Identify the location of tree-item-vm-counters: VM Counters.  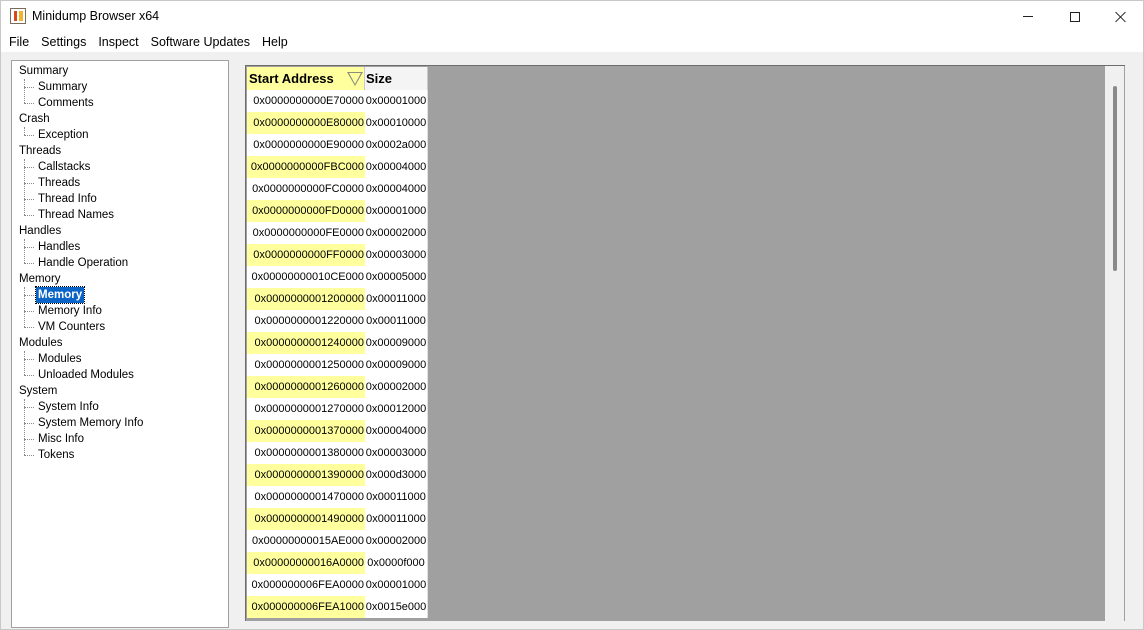
(120, 327).